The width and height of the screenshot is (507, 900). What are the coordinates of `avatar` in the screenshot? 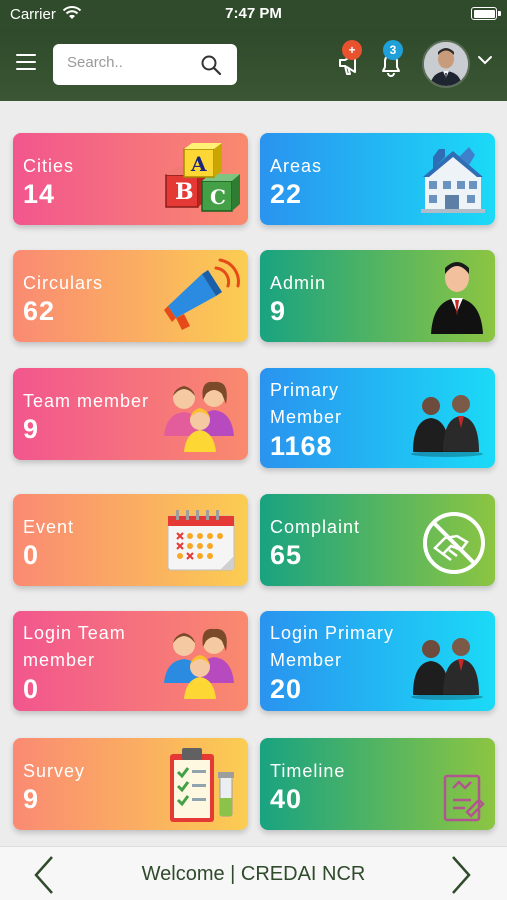 It's located at (446, 64).